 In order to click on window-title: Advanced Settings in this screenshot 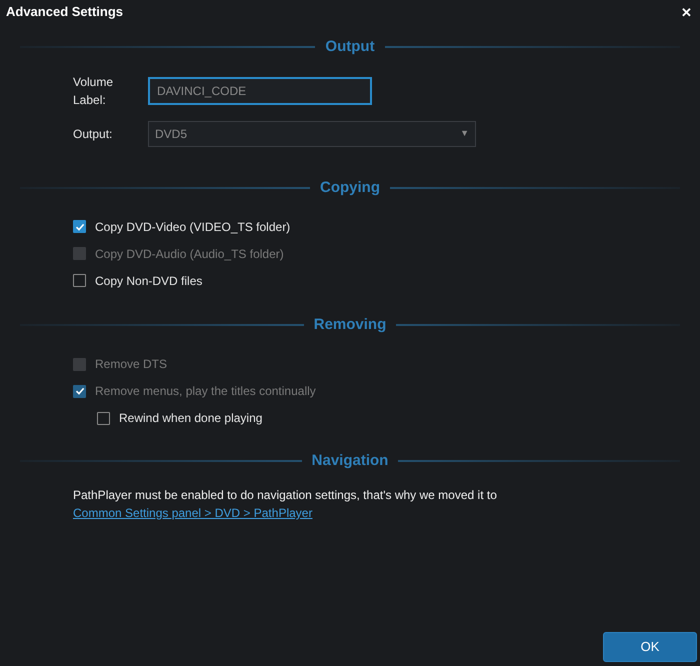, I will do `click(65, 12)`.